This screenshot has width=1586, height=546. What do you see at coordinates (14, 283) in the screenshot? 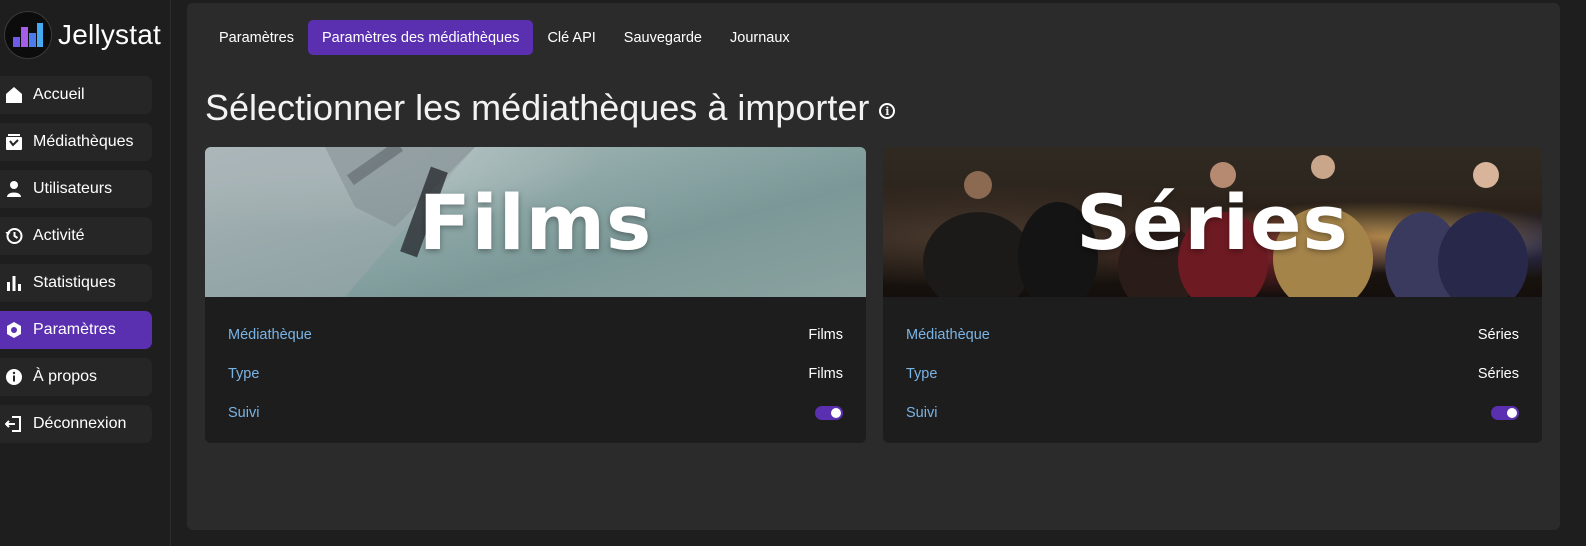
I see `stats-icon` at bounding box center [14, 283].